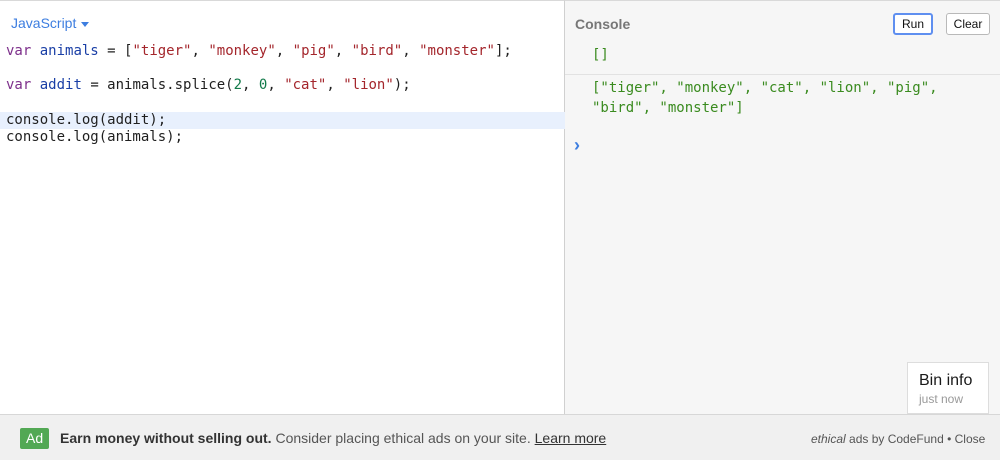 The width and height of the screenshot is (1000, 460). What do you see at coordinates (603, 24) in the screenshot?
I see `console-title: Console` at bounding box center [603, 24].